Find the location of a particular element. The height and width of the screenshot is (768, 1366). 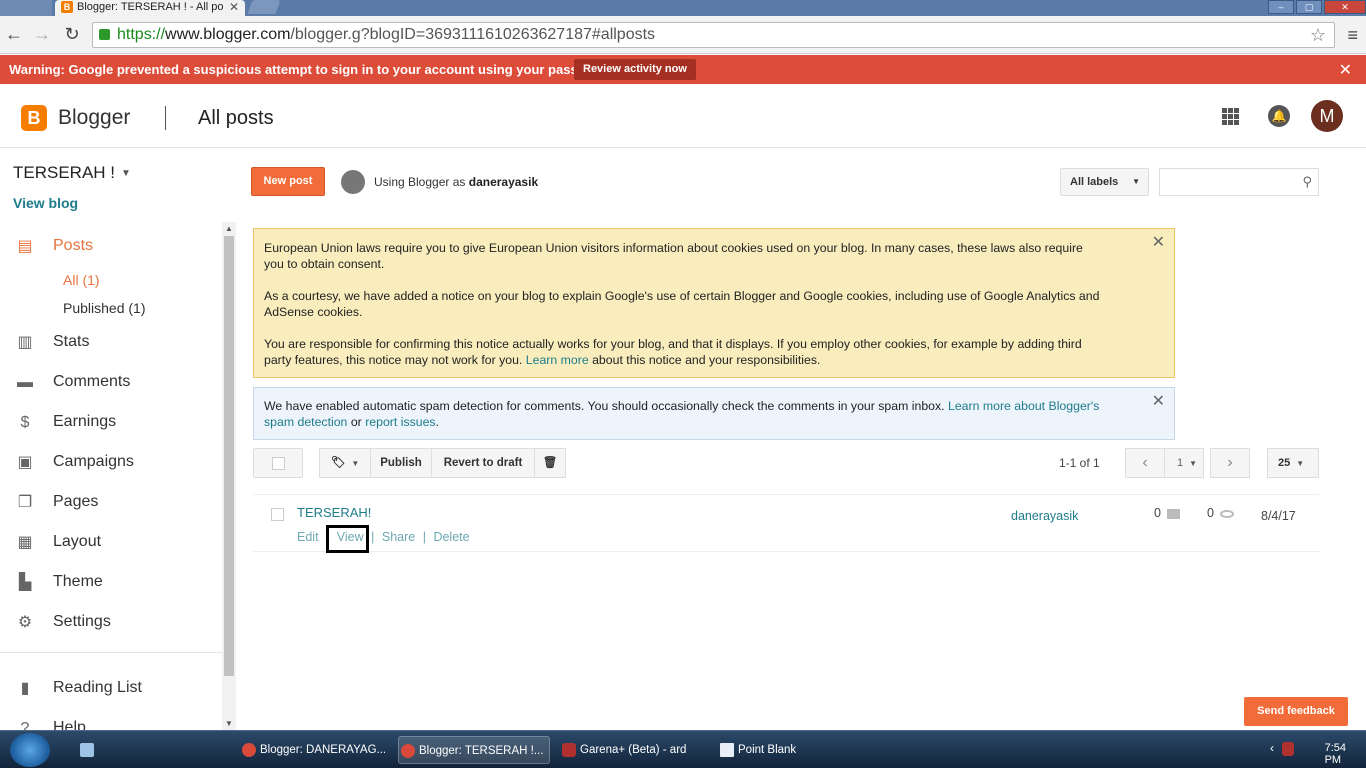

learn-more-link: Learn more is located at coordinates (557, 360).